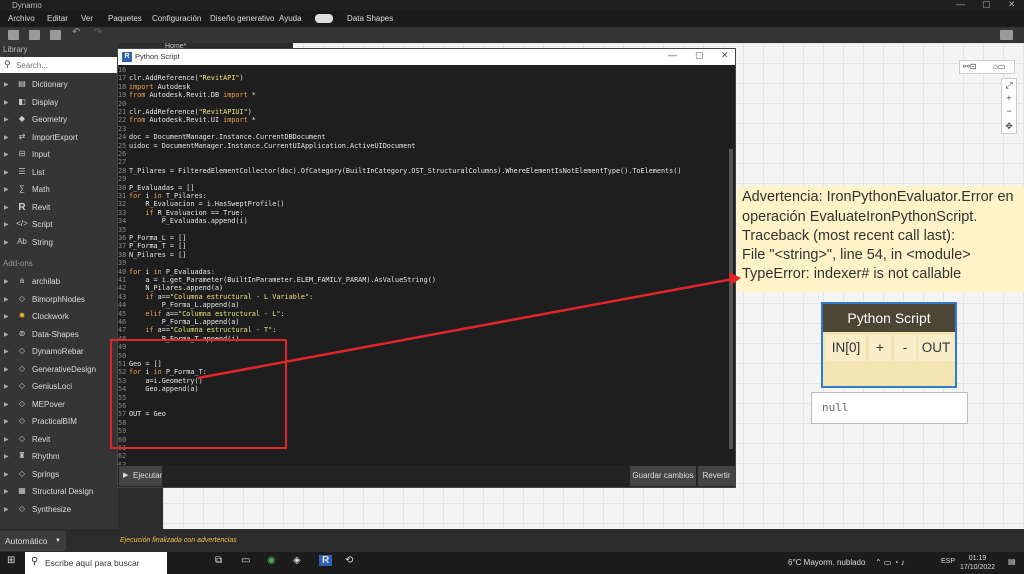 Image resolution: width=1024 pixels, height=574 pixels. I want to click on chevron-down-icon: ▼, so click(58, 541).